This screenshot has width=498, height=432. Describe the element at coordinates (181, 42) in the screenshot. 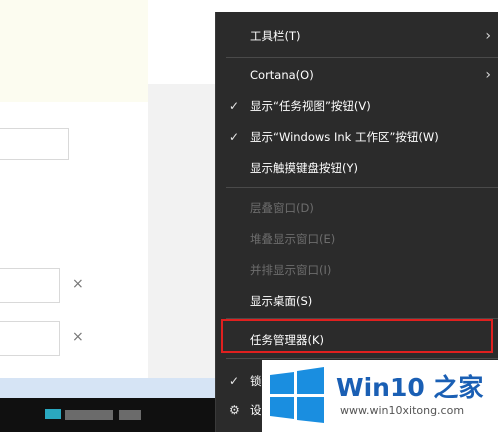

I see `side-panel-header` at that location.